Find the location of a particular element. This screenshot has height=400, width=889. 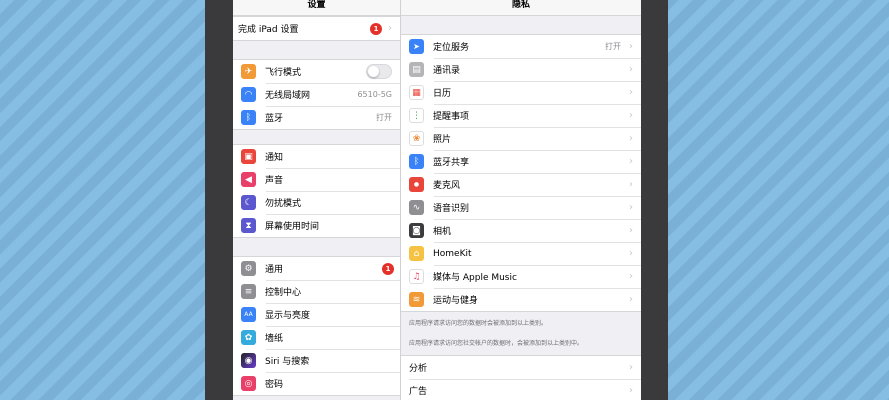

setup-badge: 1 is located at coordinates (376, 28).